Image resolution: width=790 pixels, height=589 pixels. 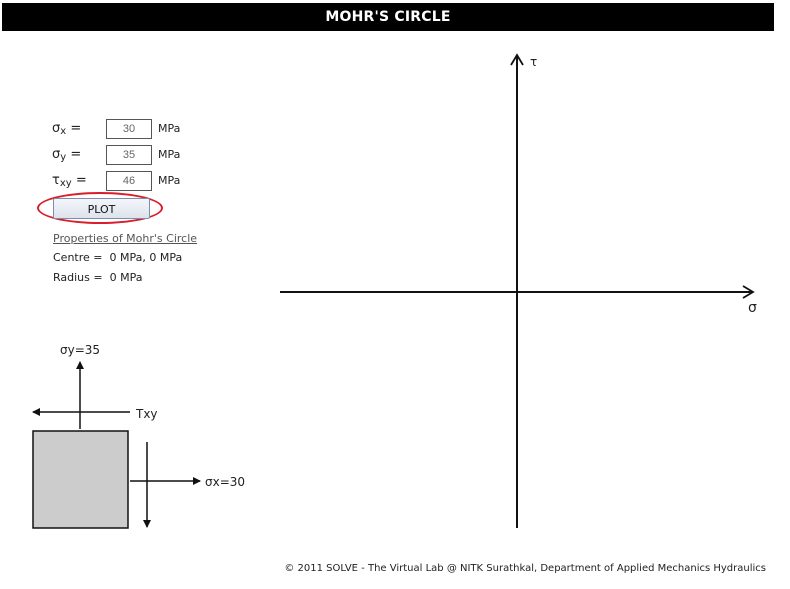 What do you see at coordinates (101, 208) in the screenshot?
I see `plot-button: PLOT` at bounding box center [101, 208].